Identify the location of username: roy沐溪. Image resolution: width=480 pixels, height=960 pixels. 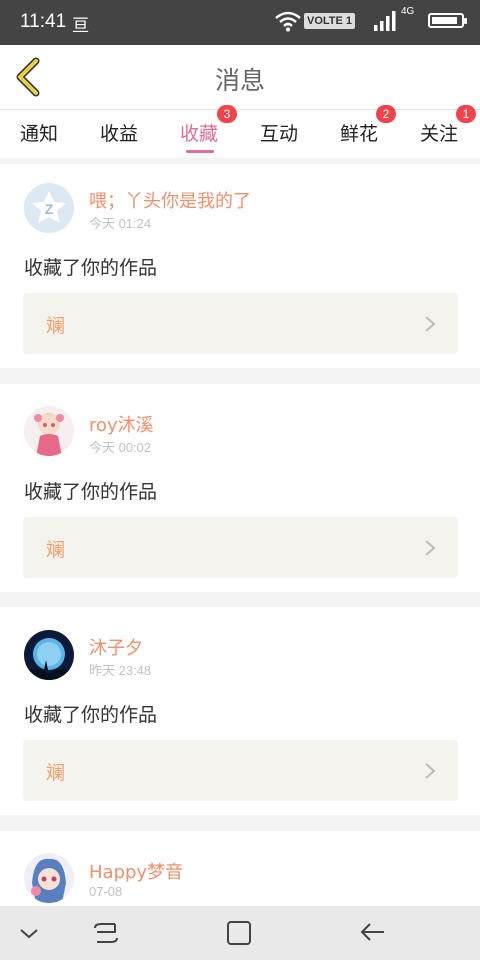
(121, 424).